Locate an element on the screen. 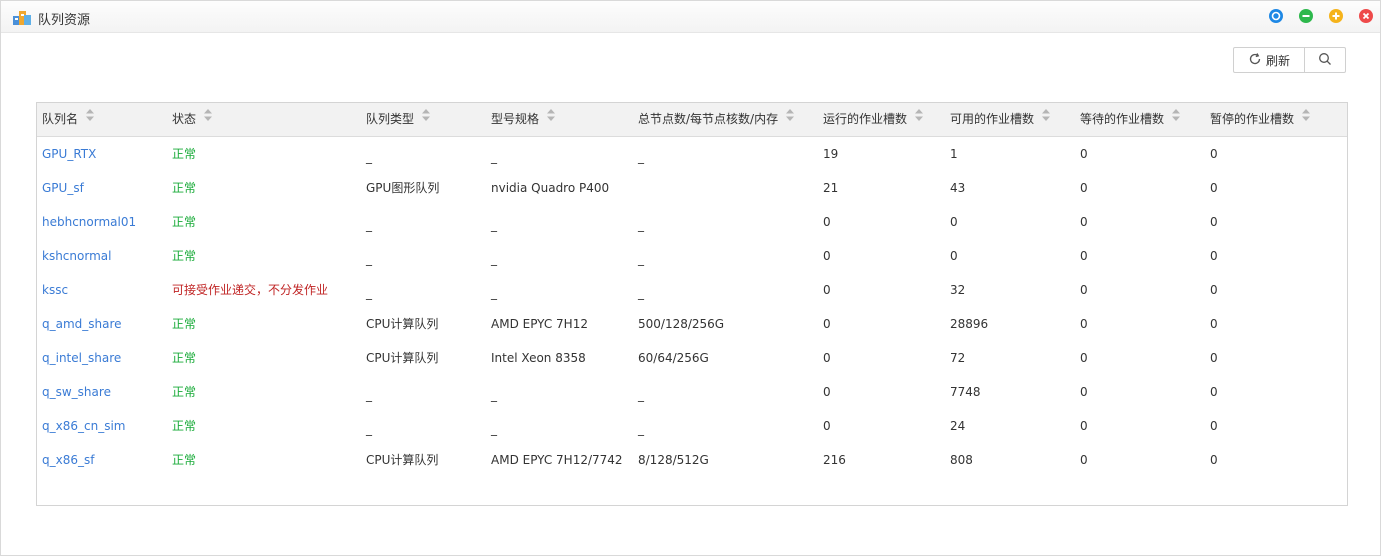 The image size is (1381, 556). table-row: q_sw_share 正常 _ _ _ 0 7748 0 0 is located at coordinates (692, 392).